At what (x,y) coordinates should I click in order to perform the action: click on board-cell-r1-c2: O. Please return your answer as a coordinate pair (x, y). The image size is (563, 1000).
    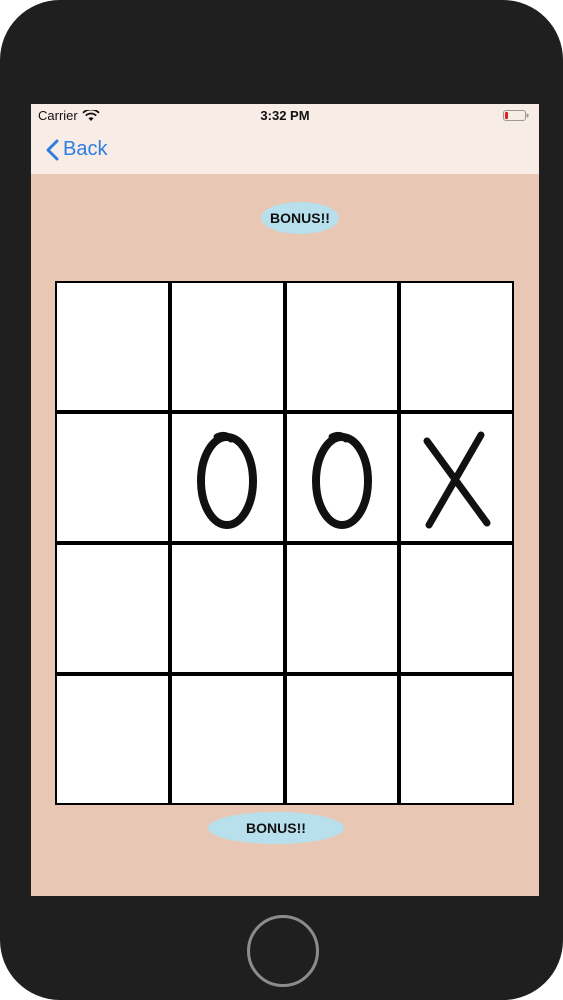
    Looking at the image, I should click on (342, 477).